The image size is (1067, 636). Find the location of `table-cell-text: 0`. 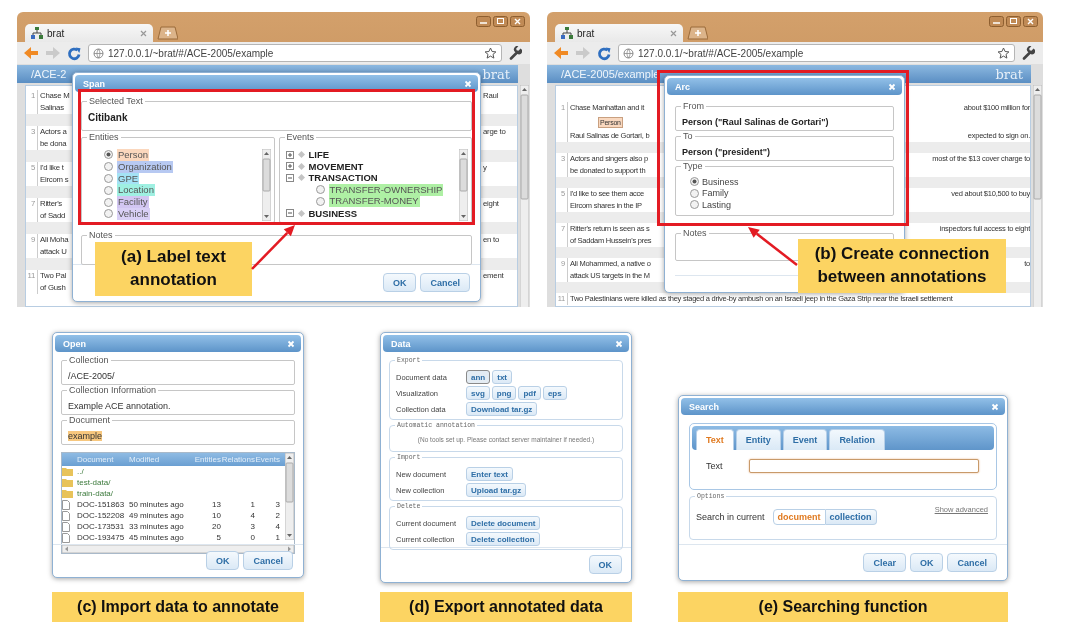

table-cell-text: 0 is located at coordinates (252, 537).